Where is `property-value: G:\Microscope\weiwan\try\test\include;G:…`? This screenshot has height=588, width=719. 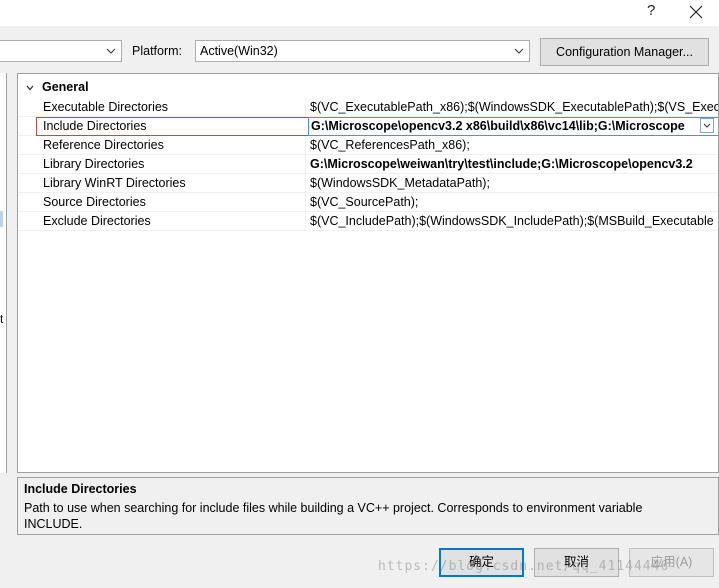 property-value: G:\Microscope\weiwan\try\test\include;G:… is located at coordinates (501, 164).